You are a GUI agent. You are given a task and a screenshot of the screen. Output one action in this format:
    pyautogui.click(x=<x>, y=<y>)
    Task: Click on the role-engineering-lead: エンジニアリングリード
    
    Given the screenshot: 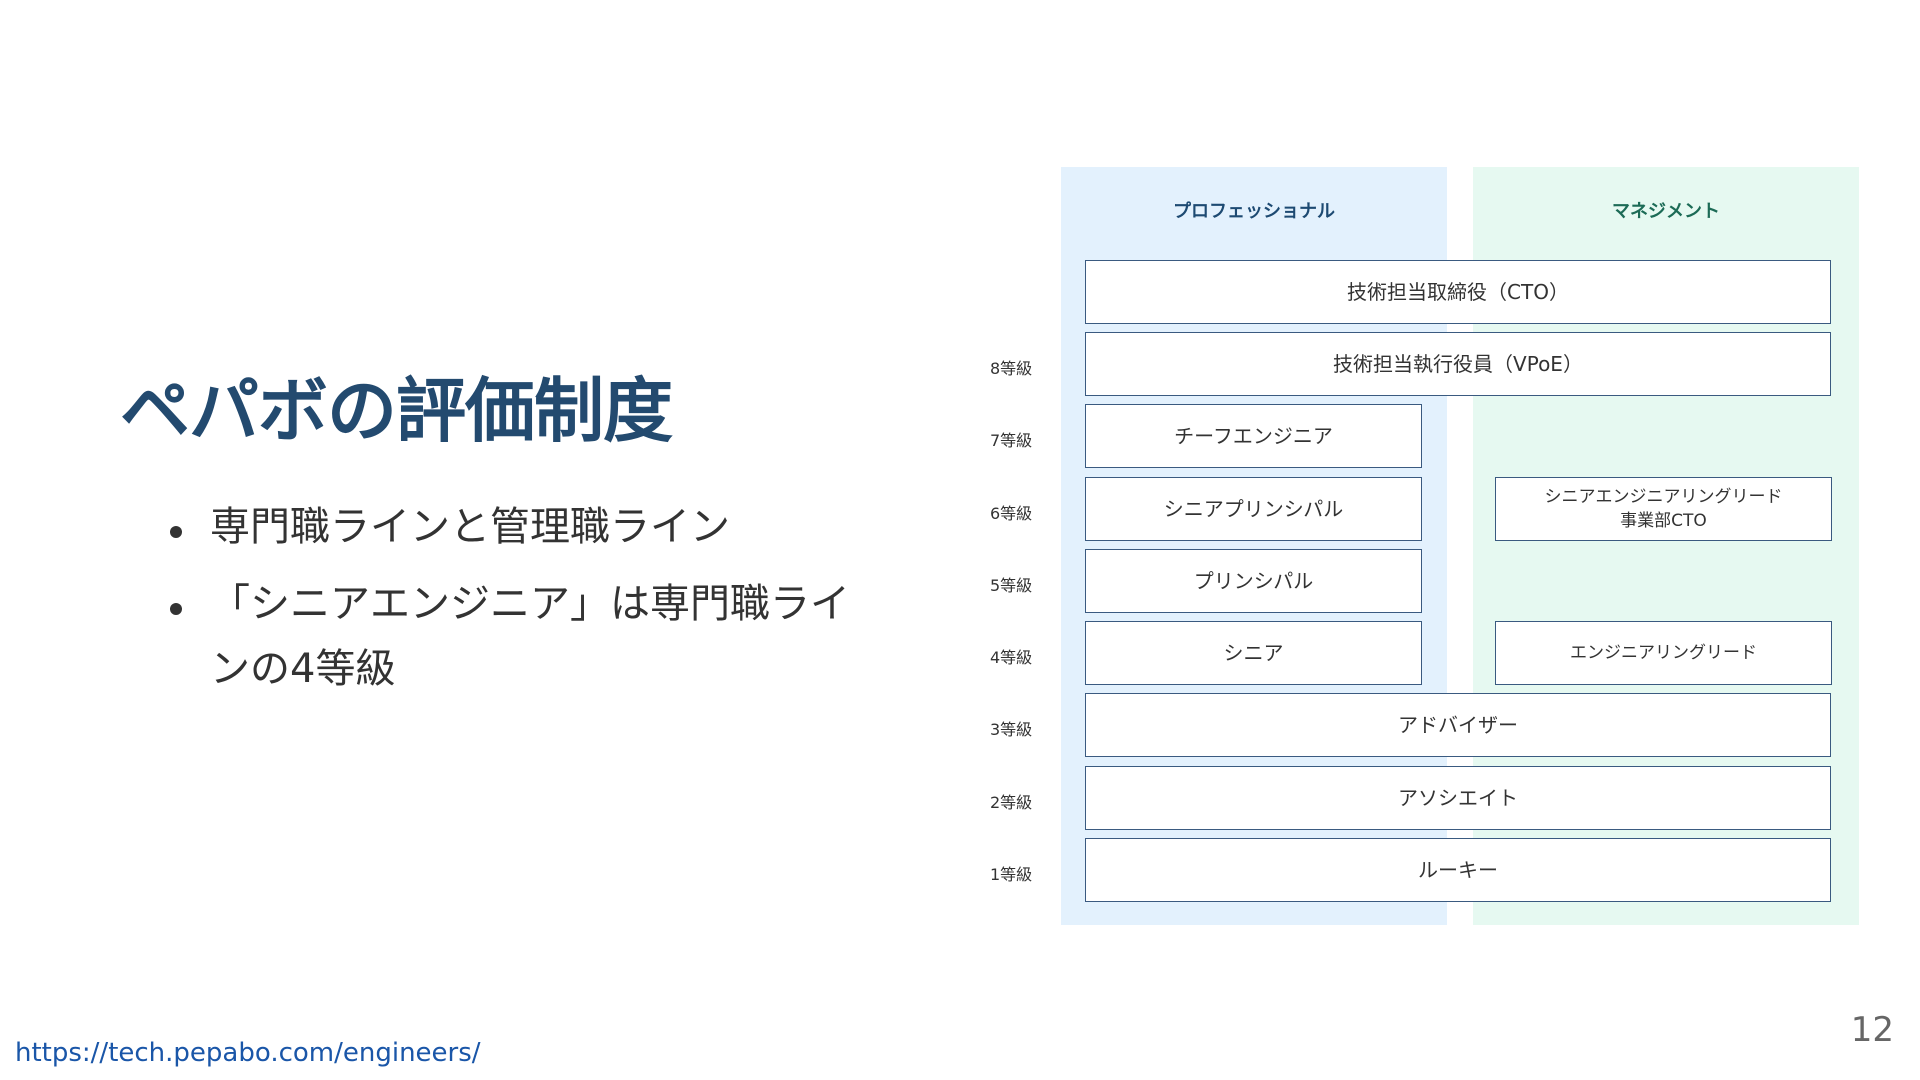 What is the action you would take?
    pyautogui.click(x=1663, y=653)
    